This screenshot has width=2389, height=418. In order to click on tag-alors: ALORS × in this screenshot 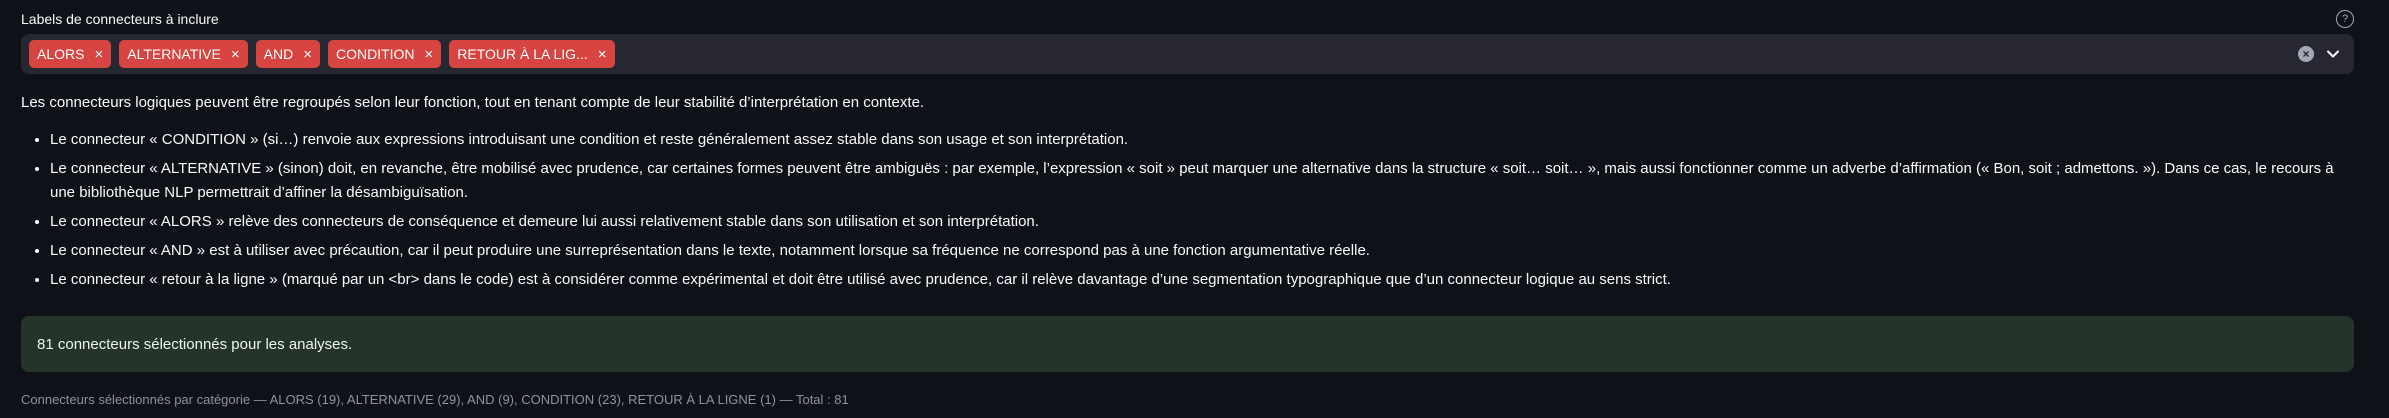, I will do `click(70, 54)`.